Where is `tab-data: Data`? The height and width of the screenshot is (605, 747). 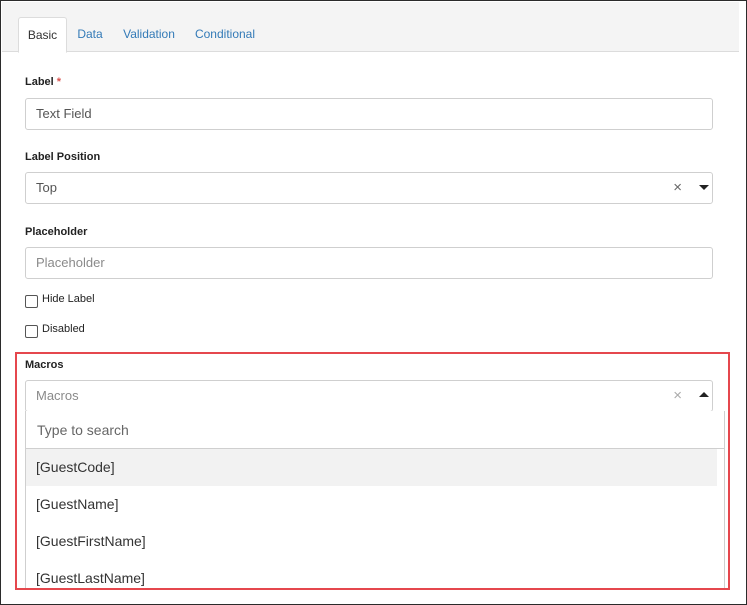
tab-data: Data is located at coordinates (90, 34).